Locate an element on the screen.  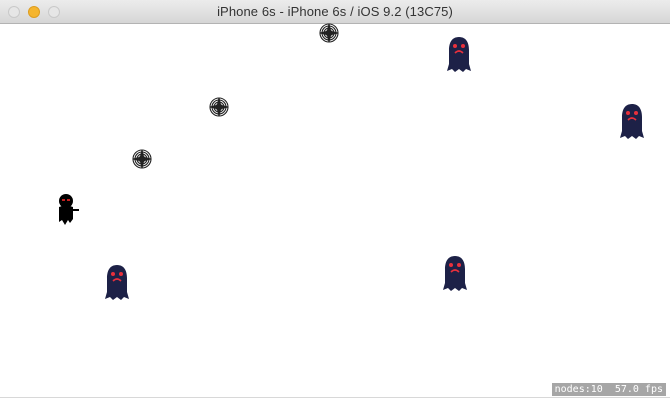
fps-label: 57.0 fps is located at coordinates (638, 389).